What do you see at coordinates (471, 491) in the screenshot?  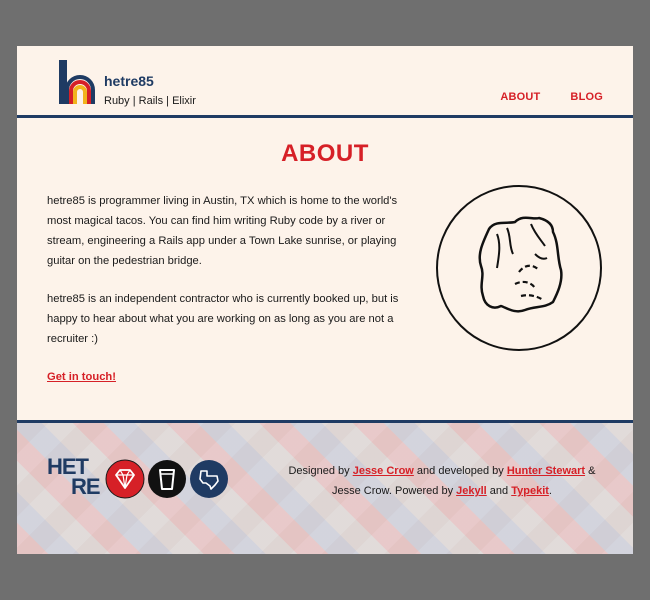 I see `jekyll-link: Jekyll` at bounding box center [471, 491].